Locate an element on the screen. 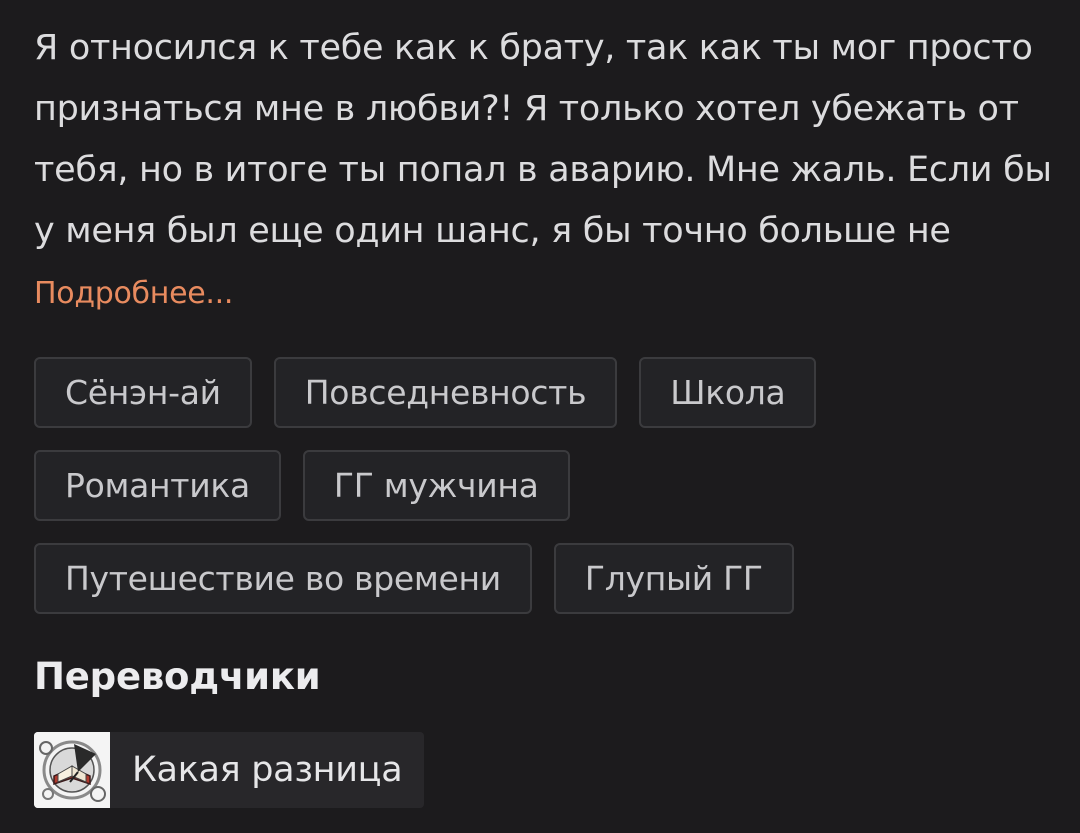  tag-romance: Романтика is located at coordinates (157, 485).